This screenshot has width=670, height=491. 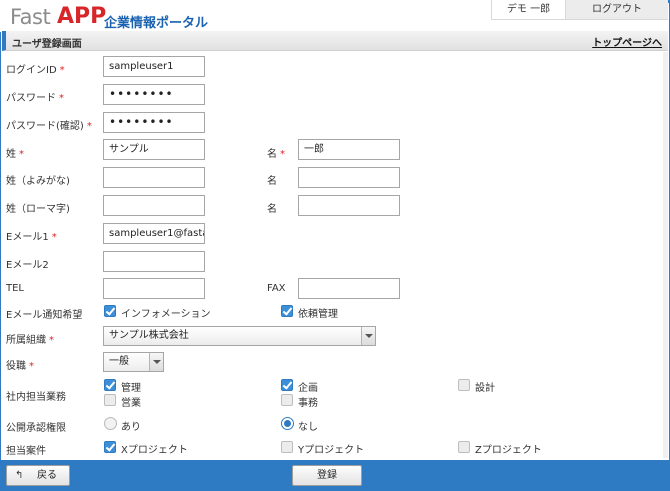 What do you see at coordinates (119, 361) in the screenshot?
I see `position-value: 一般` at bounding box center [119, 361].